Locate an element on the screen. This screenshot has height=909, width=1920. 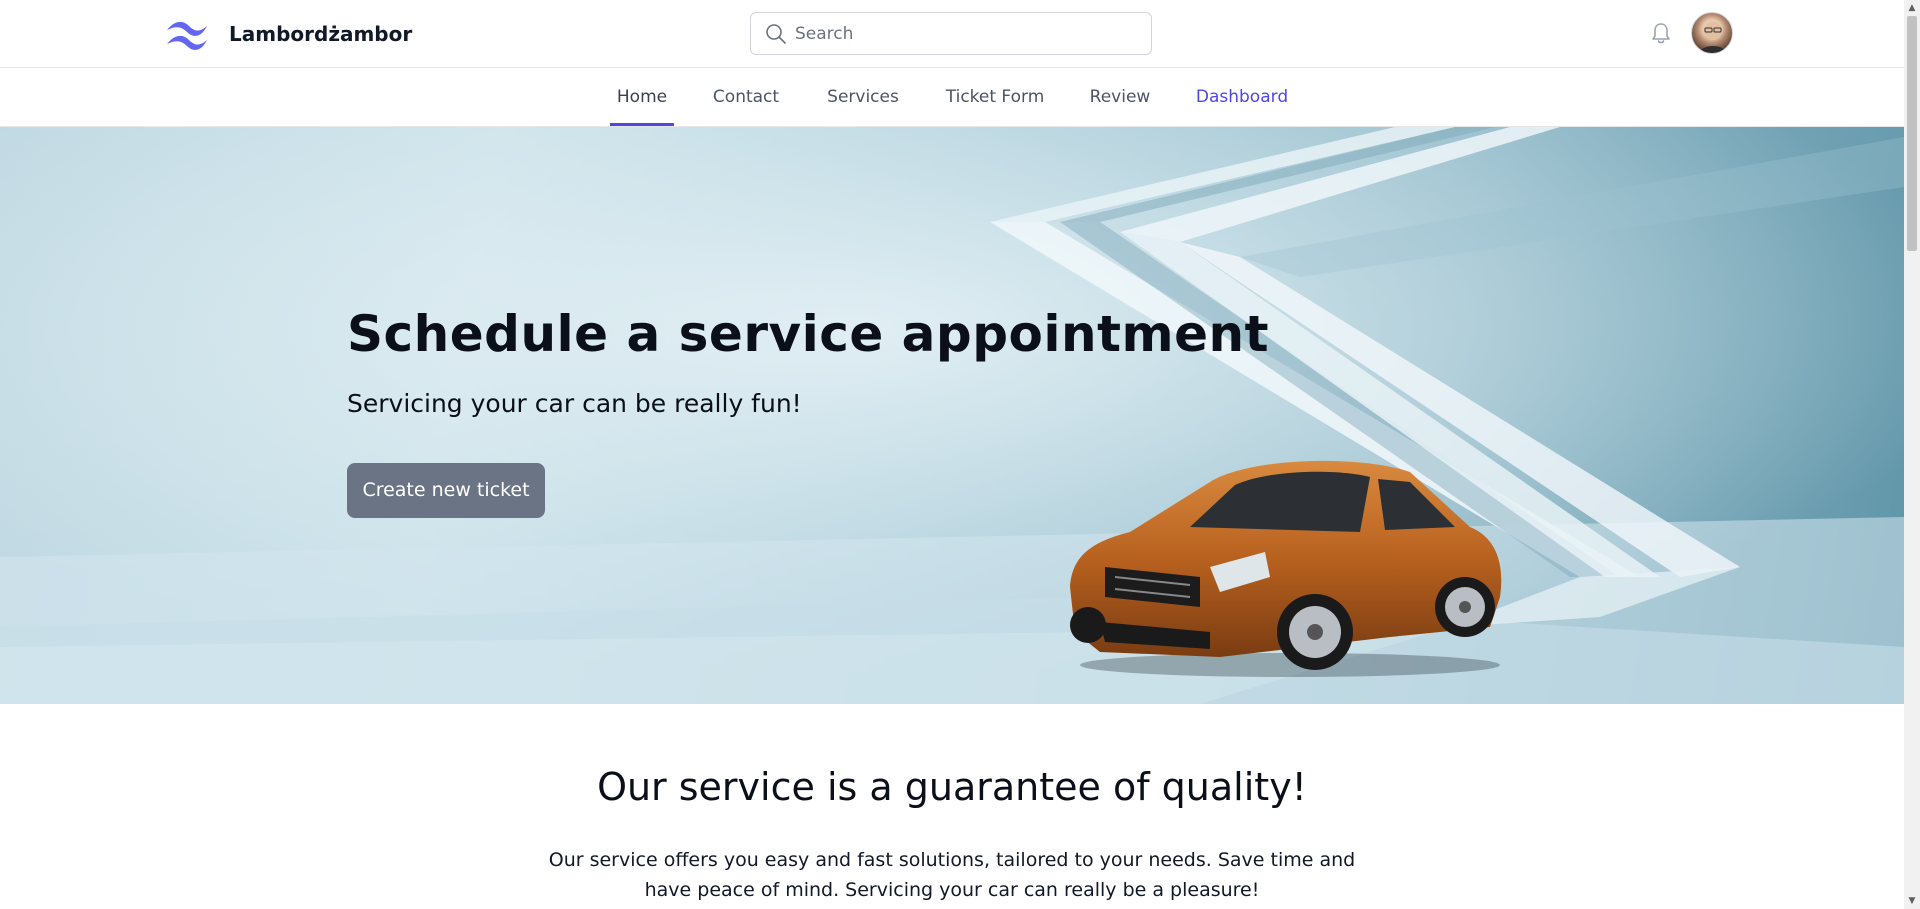
brand-name: Lambordżambor is located at coordinates (321, 34).